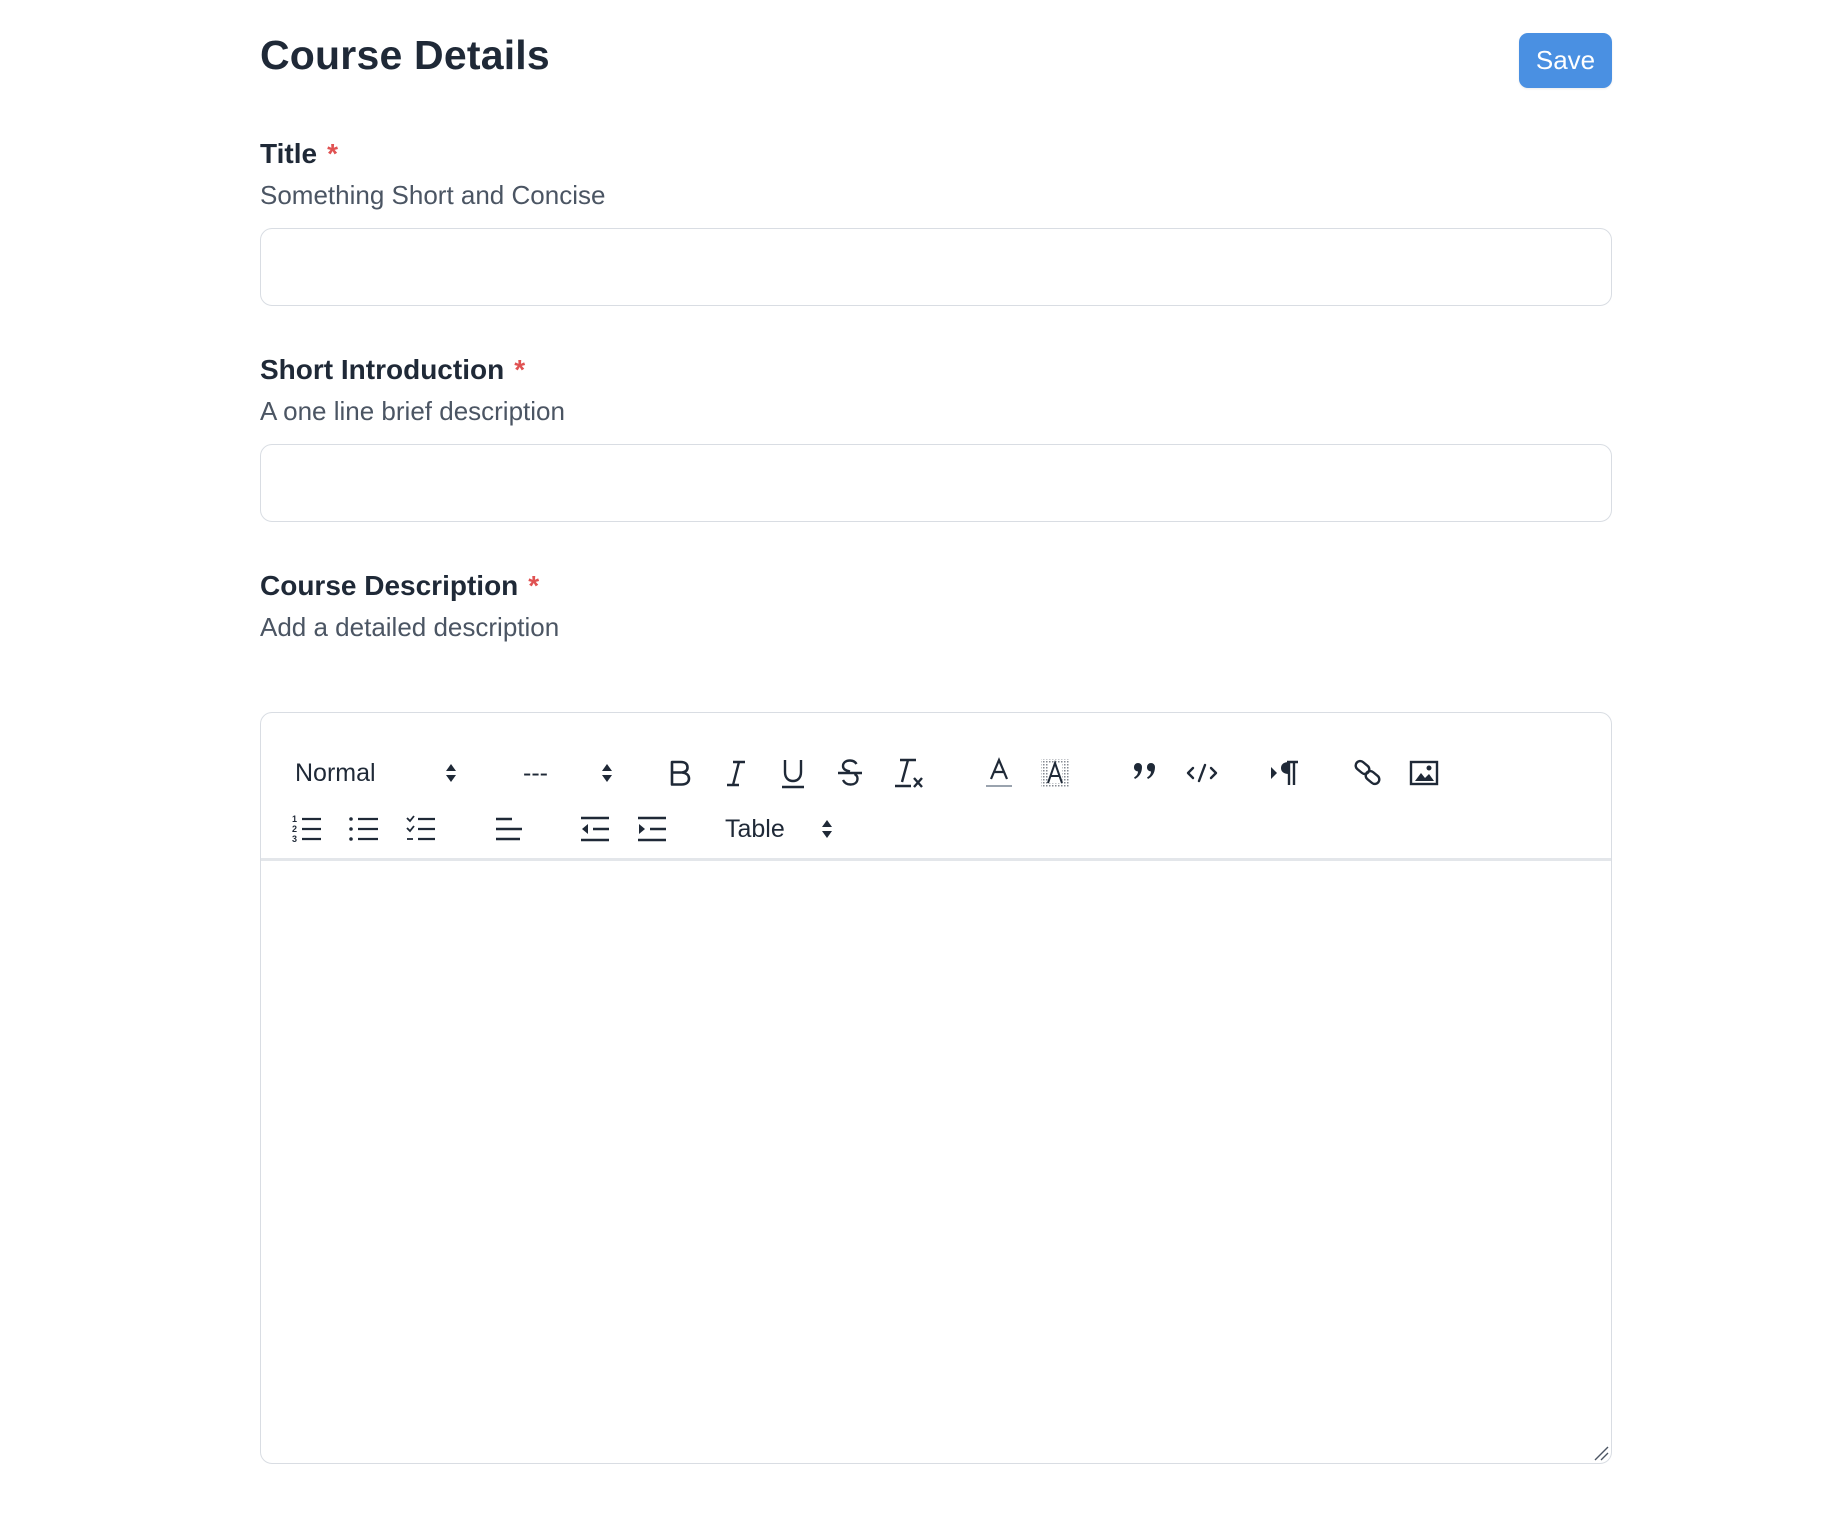 The image size is (1826, 1538). I want to click on image-icon, so click(1424, 773).